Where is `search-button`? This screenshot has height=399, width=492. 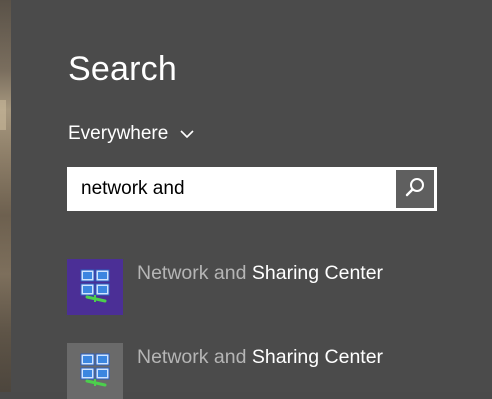
search-button is located at coordinates (415, 189).